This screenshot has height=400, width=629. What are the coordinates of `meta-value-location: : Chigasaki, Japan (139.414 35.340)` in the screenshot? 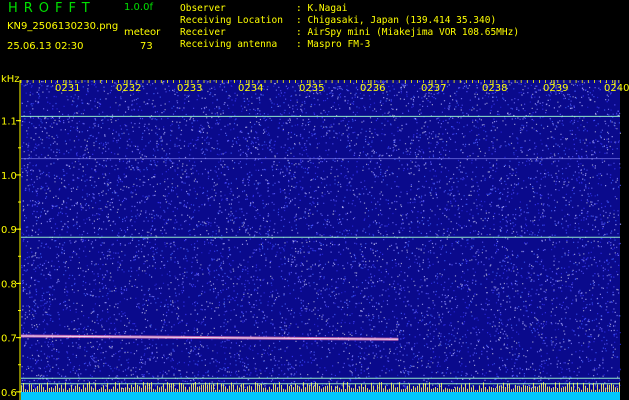 It's located at (396, 20).